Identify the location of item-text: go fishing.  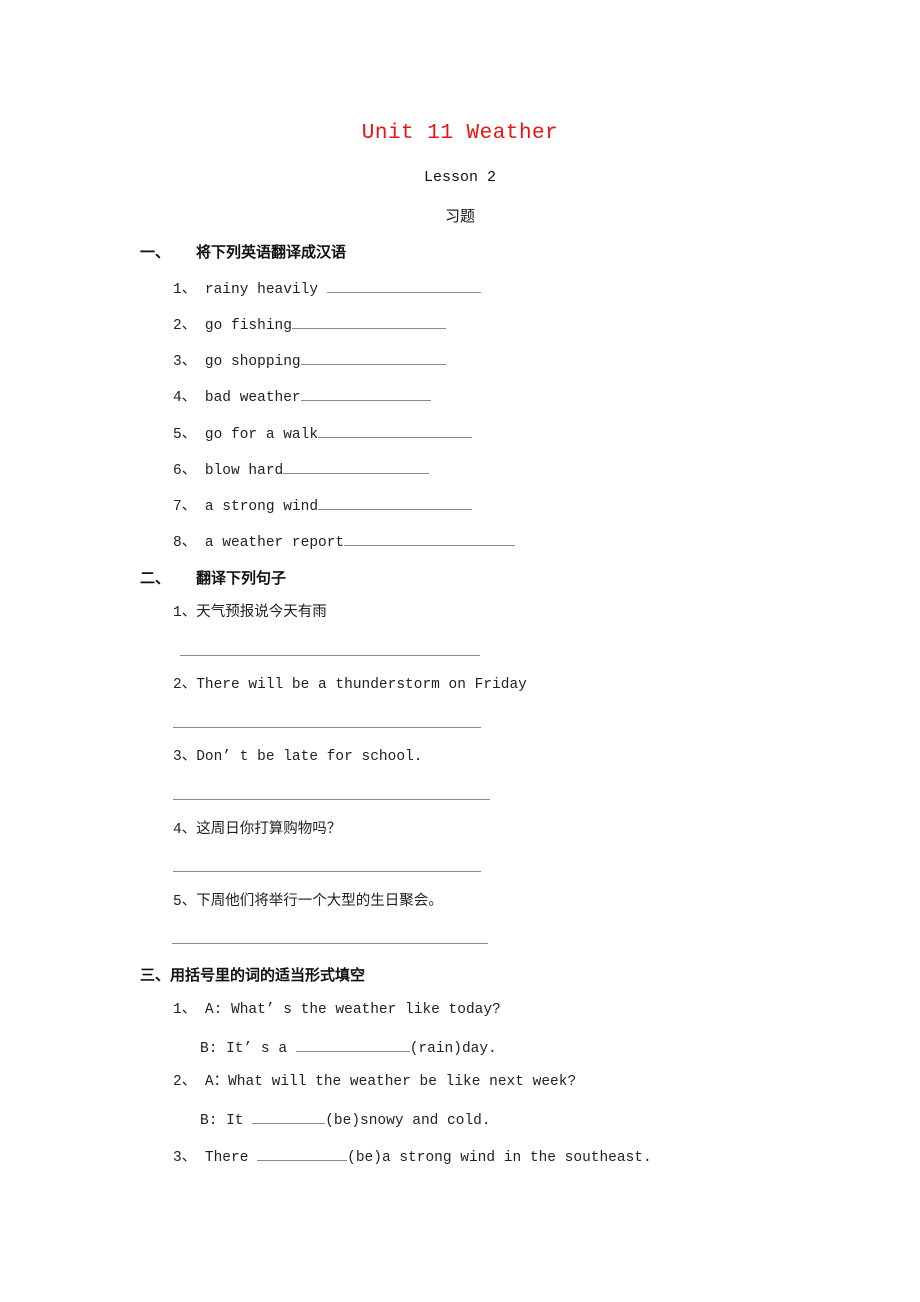
(248, 326).